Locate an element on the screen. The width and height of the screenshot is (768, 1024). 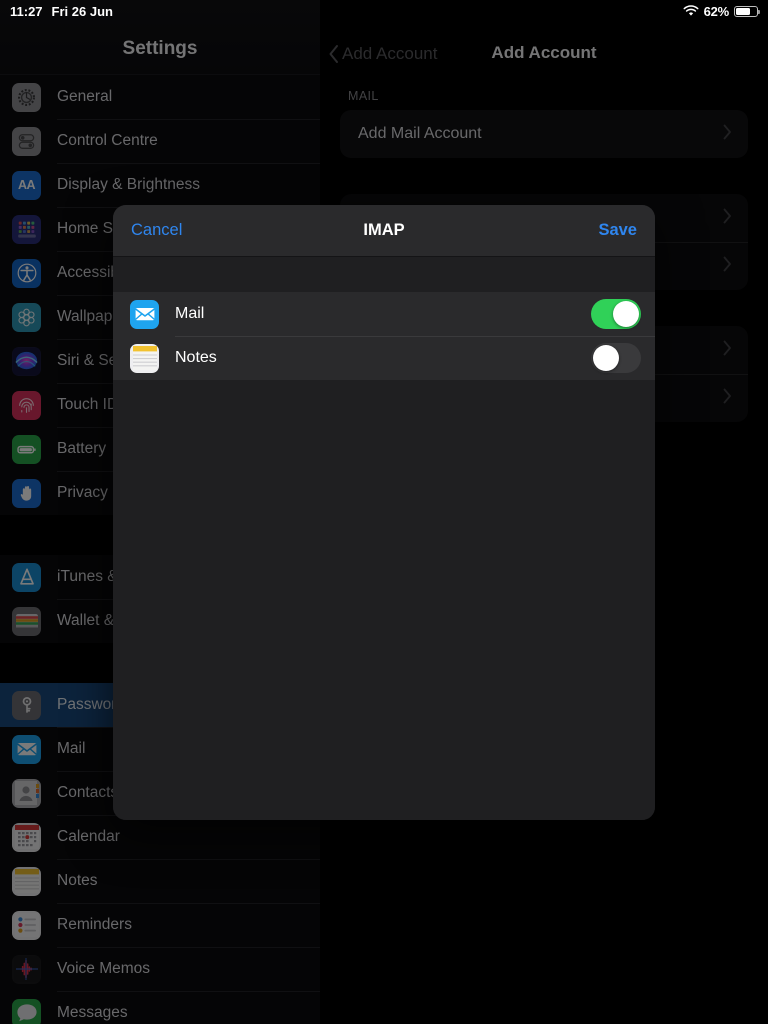
status-bar-left: 11:27 Fri 26 Jun is located at coordinates (56, 11).